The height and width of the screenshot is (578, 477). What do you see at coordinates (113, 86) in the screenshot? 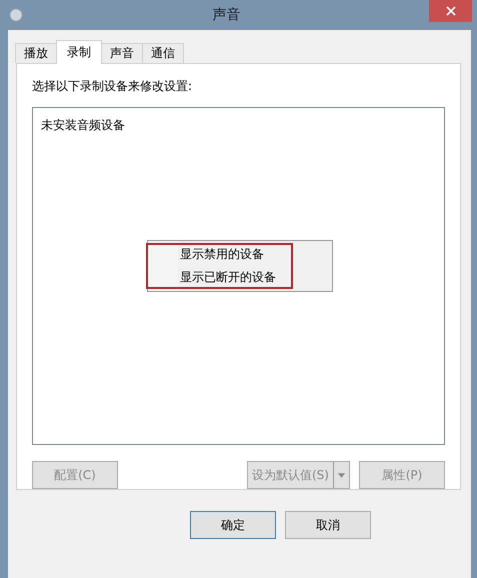
I see `instruction-text: 选择以下录制设备来修改设置:` at bounding box center [113, 86].